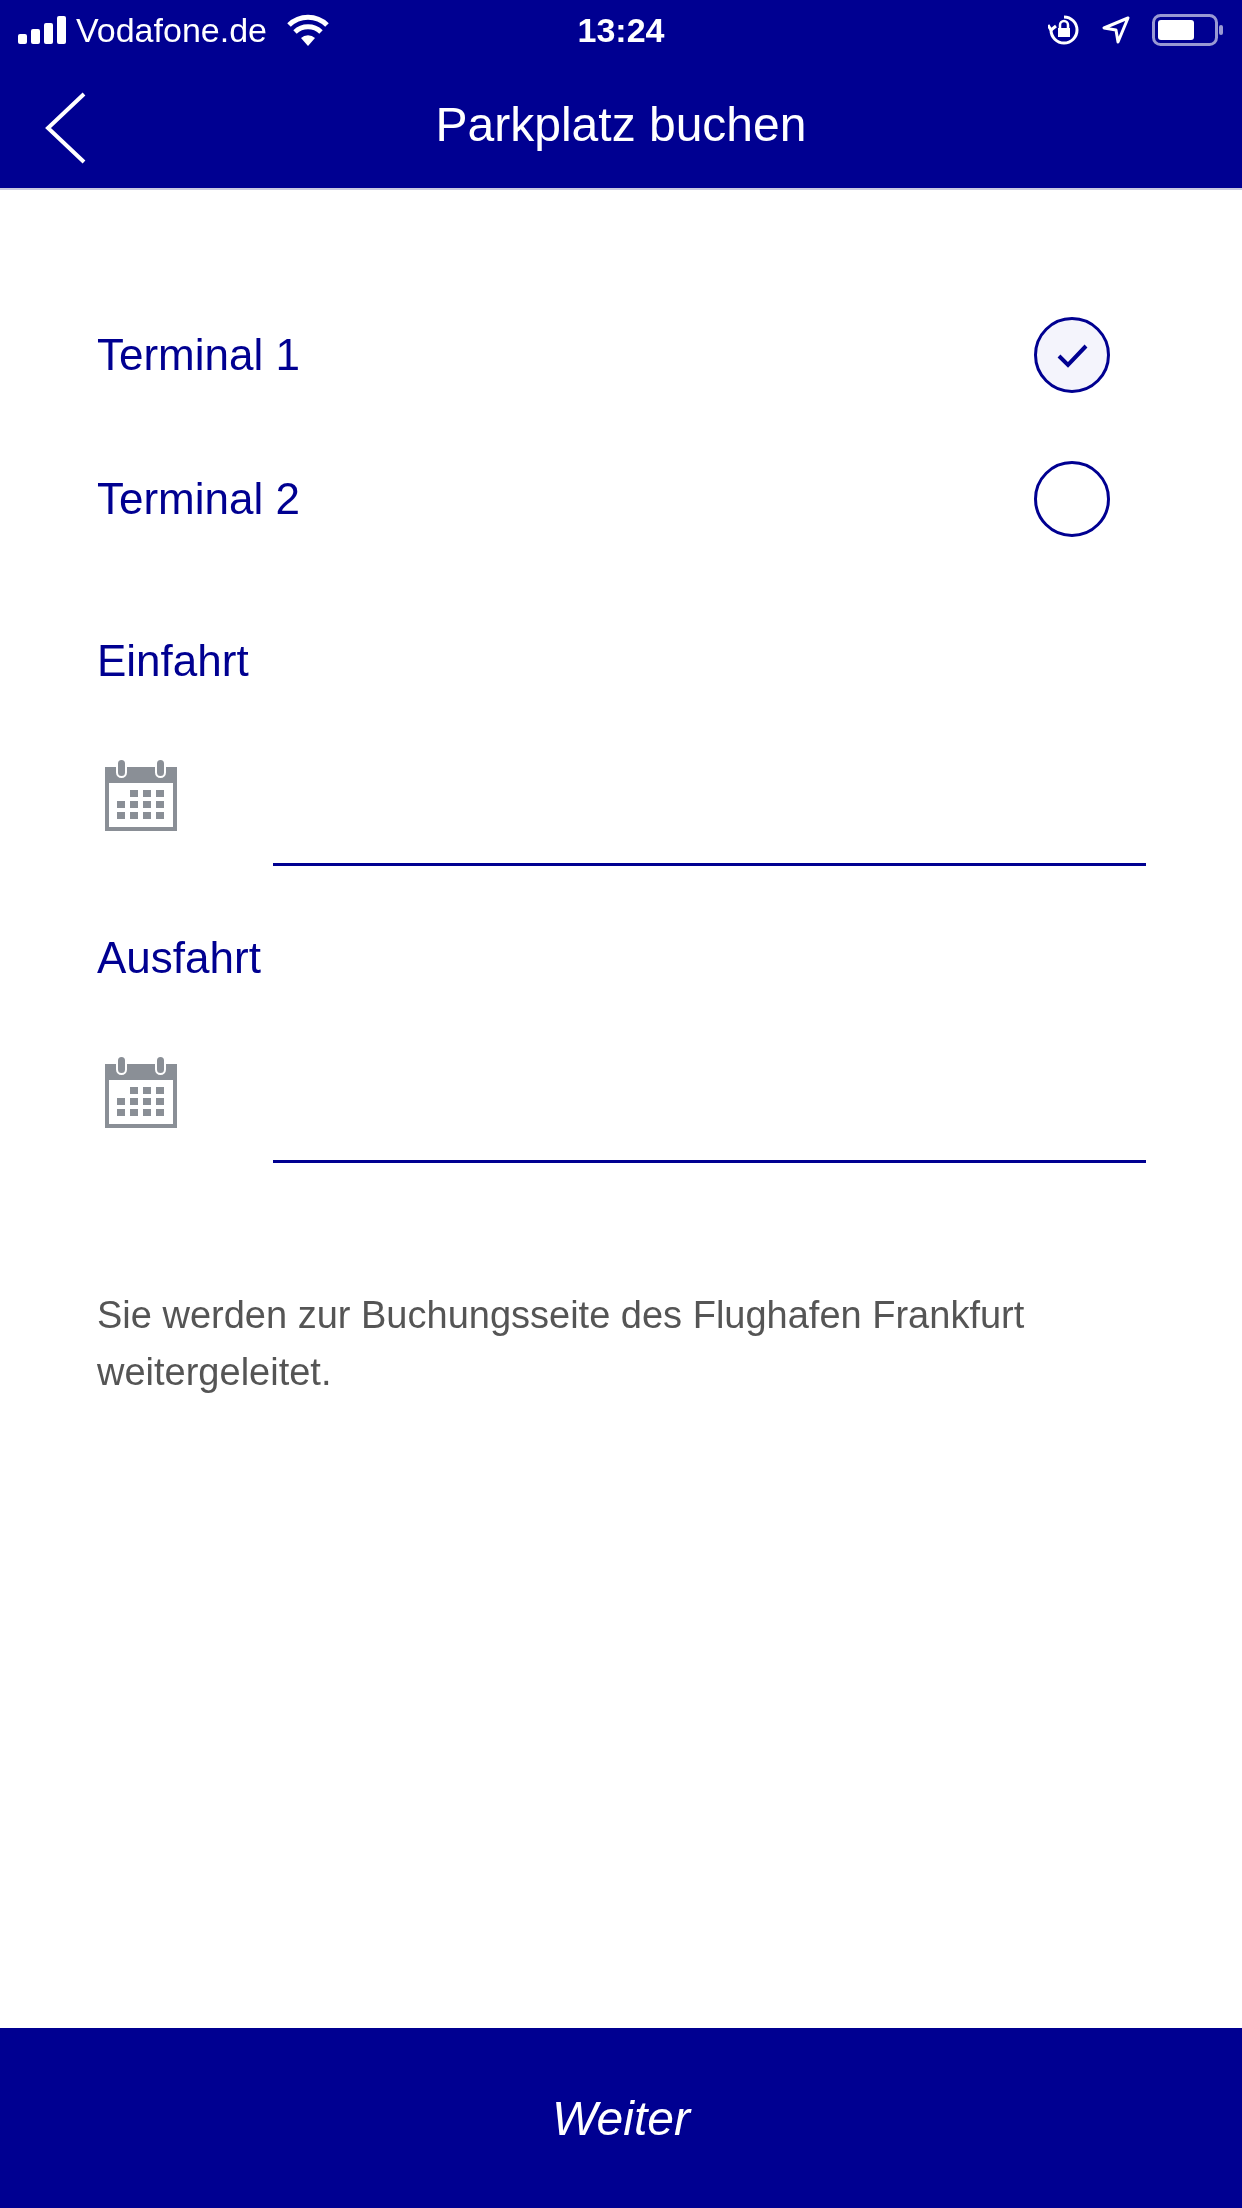 The width and height of the screenshot is (1242, 2208). What do you see at coordinates (173, 660) in the screenshot?
I see `field-label: Einfahrt` at bounding box center [173, 660].